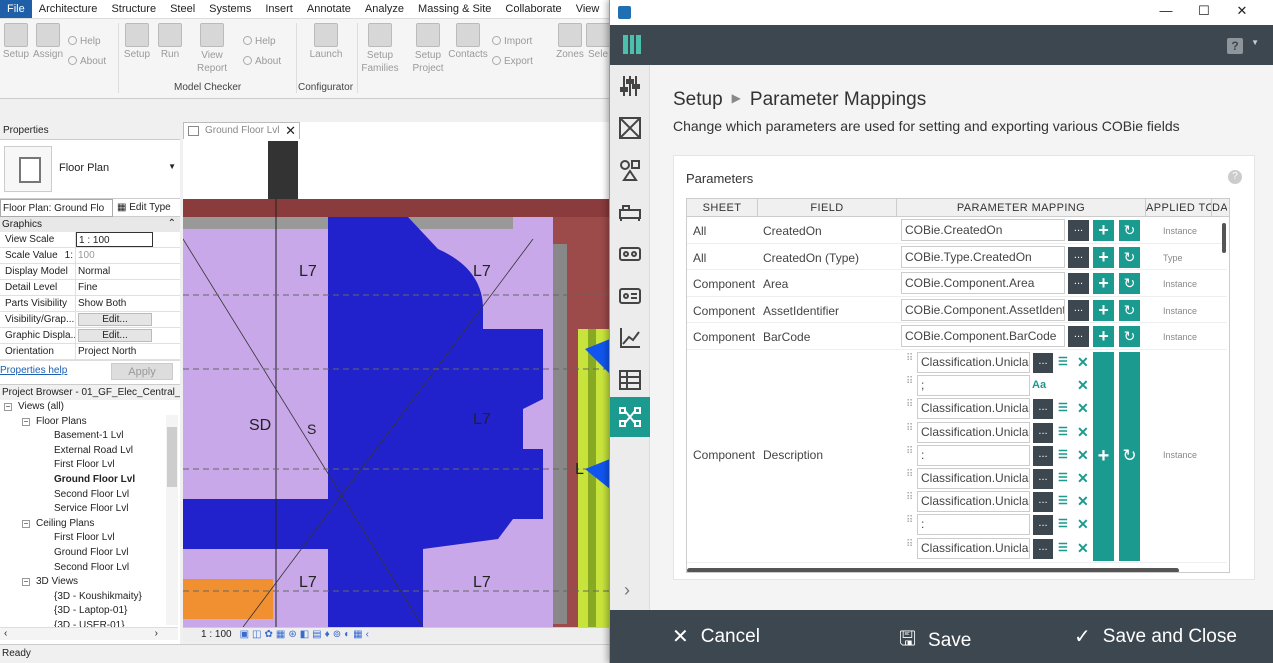  I want to click on tree-item: −3D Views, so click(90, 582).